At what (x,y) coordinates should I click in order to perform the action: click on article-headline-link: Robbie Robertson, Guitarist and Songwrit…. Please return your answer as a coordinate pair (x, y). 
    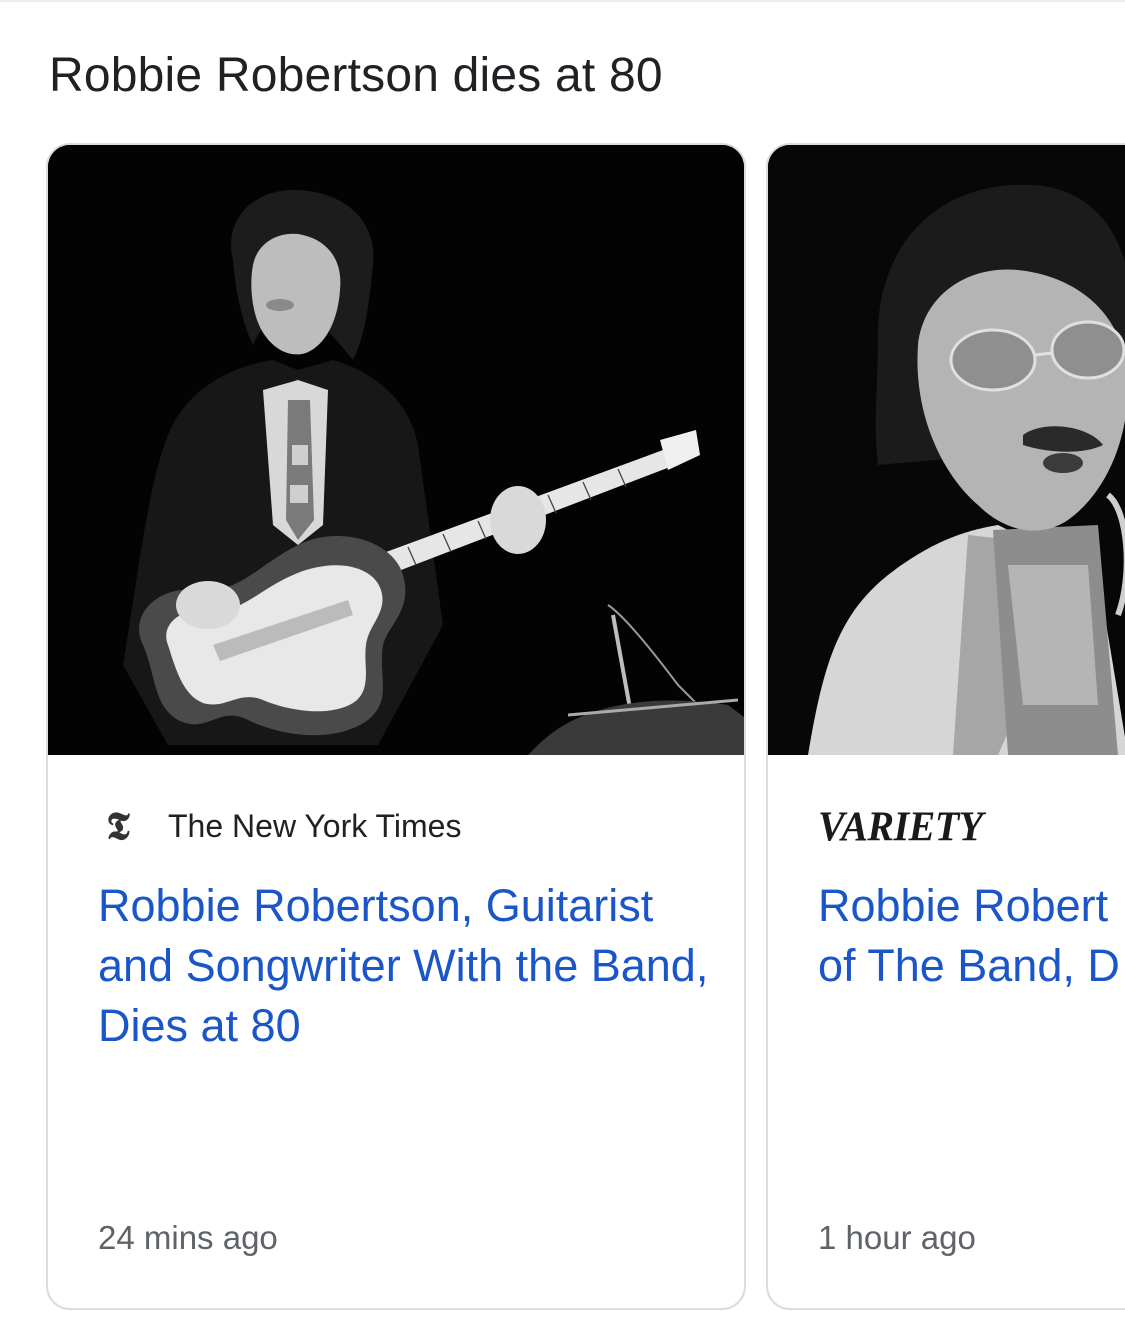
    Looking at the image, I should click on (408, 966).